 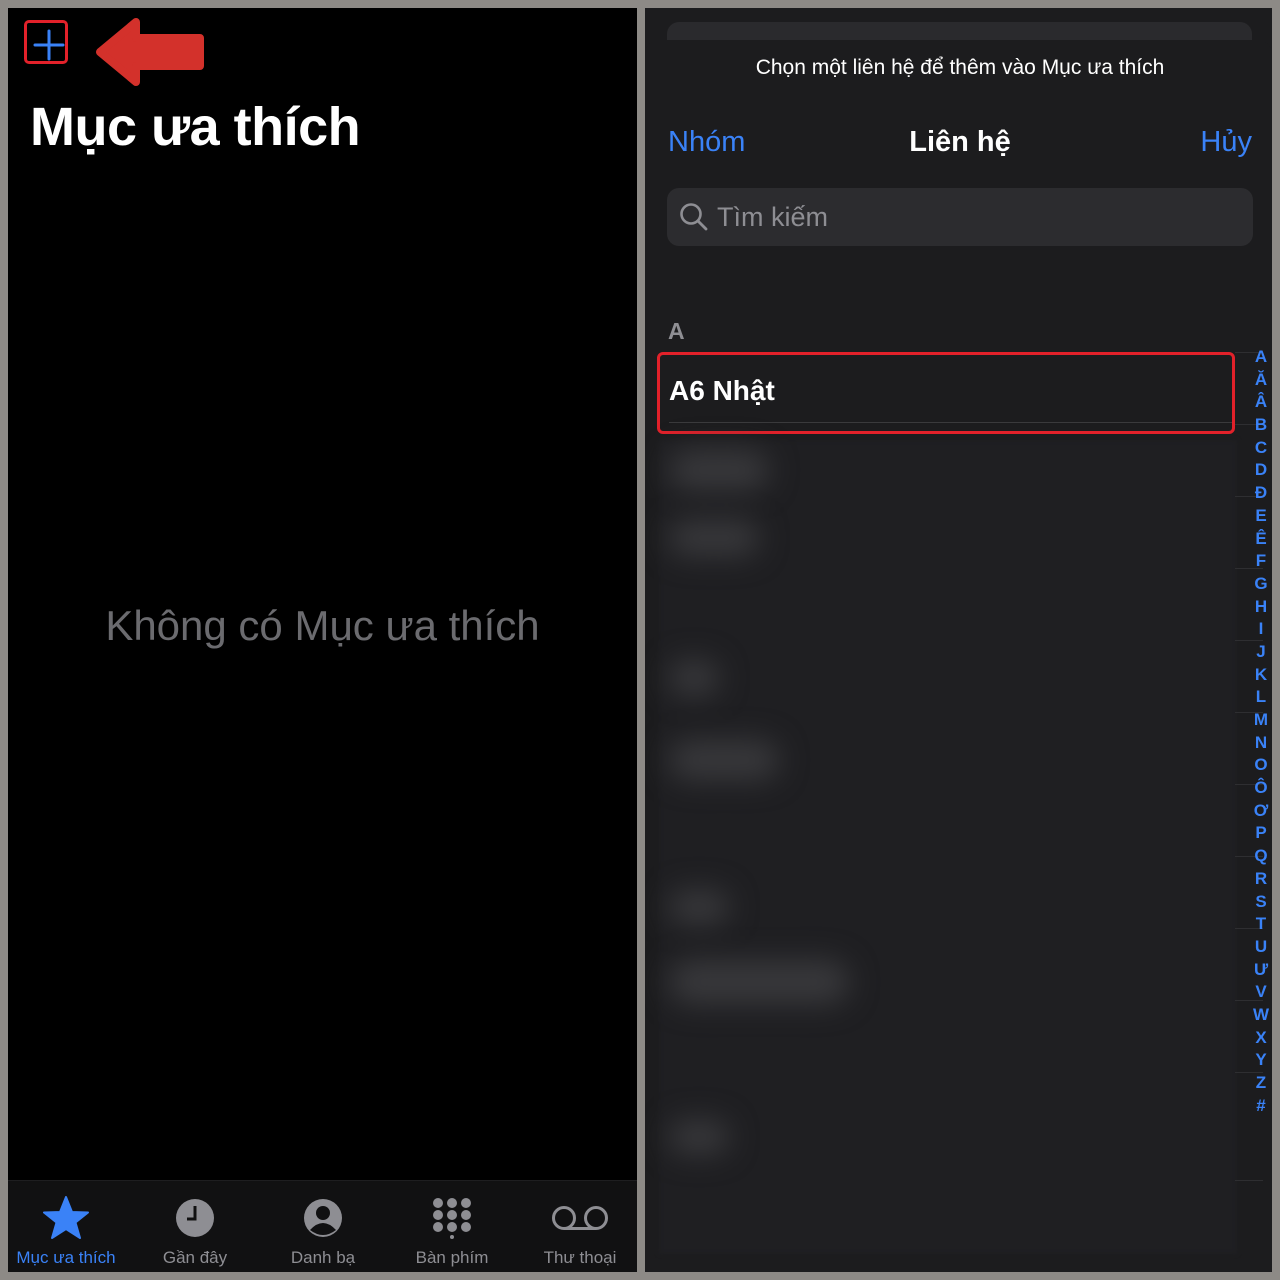 What do you see at coordinates (150, 52) in the screenshot?
I see `red-arrow-annotation-icon` at bounding box center [150, 52].